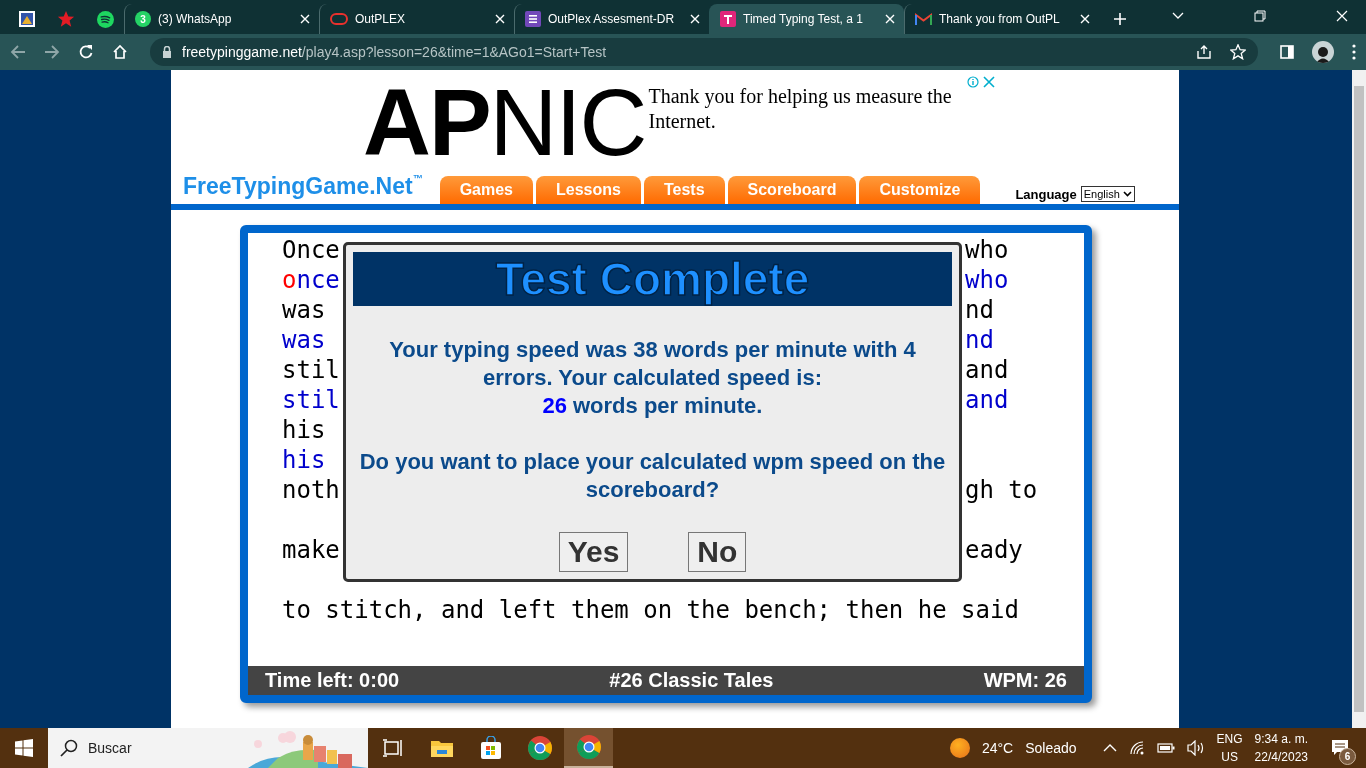 The width and height of the screenshot is (1366, 768). Describe the element at coordinates (1025, 680) in the screenshot. I see `wpm-counter: WPM: 26` at that location.